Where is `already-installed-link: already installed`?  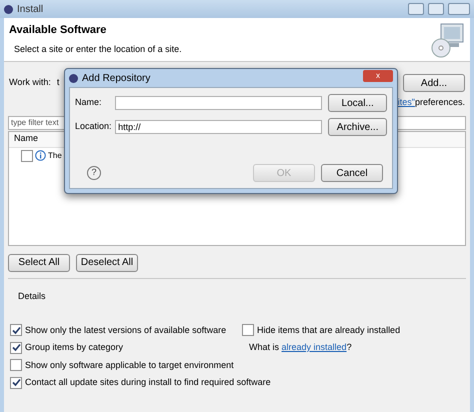
already-installed-link: already installed is located at coordinates (314, 347).